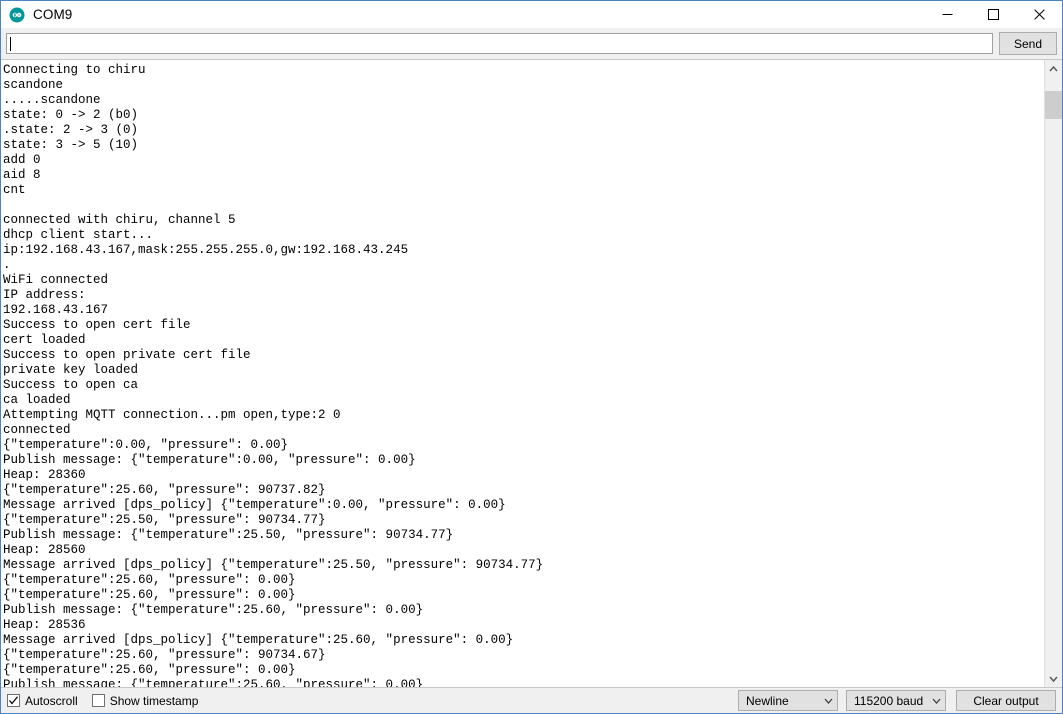 The width and height of the screenshot is (1063, 714). What do you see at coordinates (146, 445) in the screenshot?
I see `console-line: {"temperature":0.00, "pressure": 0.00}` at bounding box center [146, 445].